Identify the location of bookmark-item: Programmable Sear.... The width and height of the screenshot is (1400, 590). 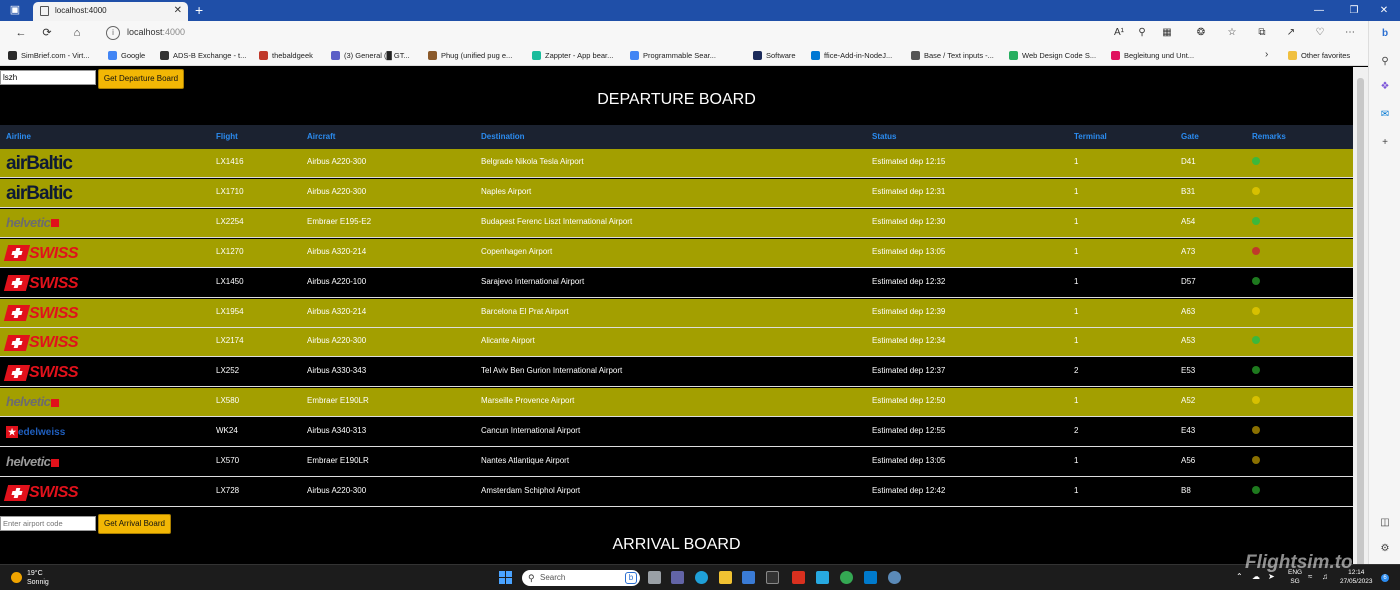
(673, 56).